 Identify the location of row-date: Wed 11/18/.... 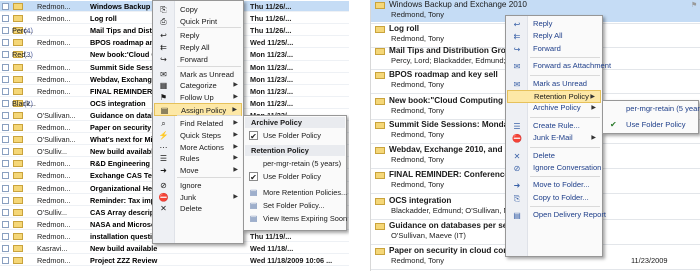
(272, 248).